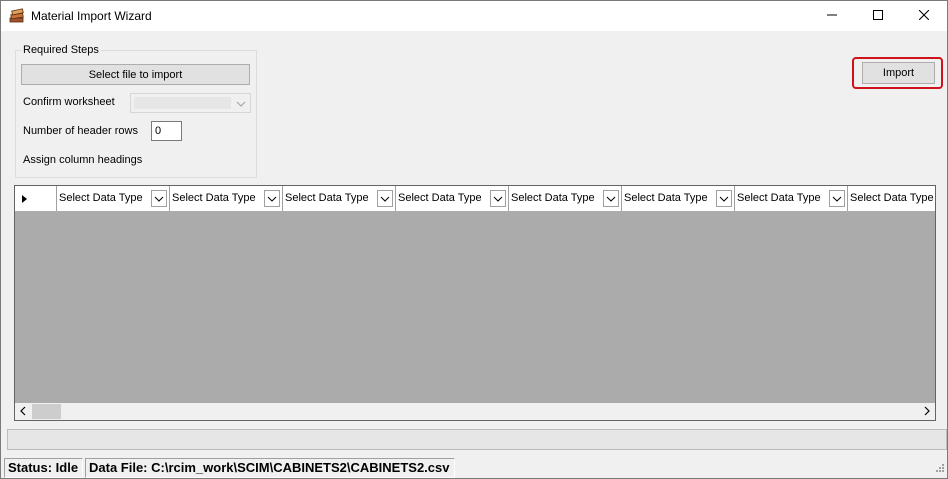  Describe the element at coordinates (61, 50) in the screenshot. I see `required-steps-title: Required Steps` at that location.